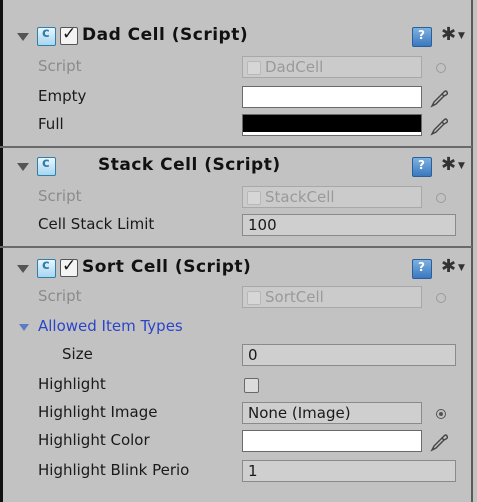  What do you see at coordinates (236, 328) in the screenshot?
I see `foldout-allowed-item-types: Allowed Item Types` at bounding box center [236, 328].